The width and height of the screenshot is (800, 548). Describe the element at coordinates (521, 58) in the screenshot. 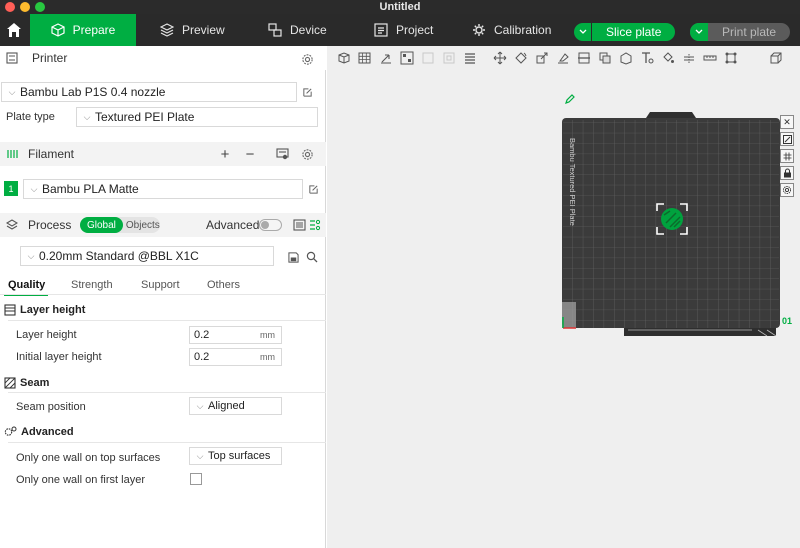

I see `rotate-tool` at that location.